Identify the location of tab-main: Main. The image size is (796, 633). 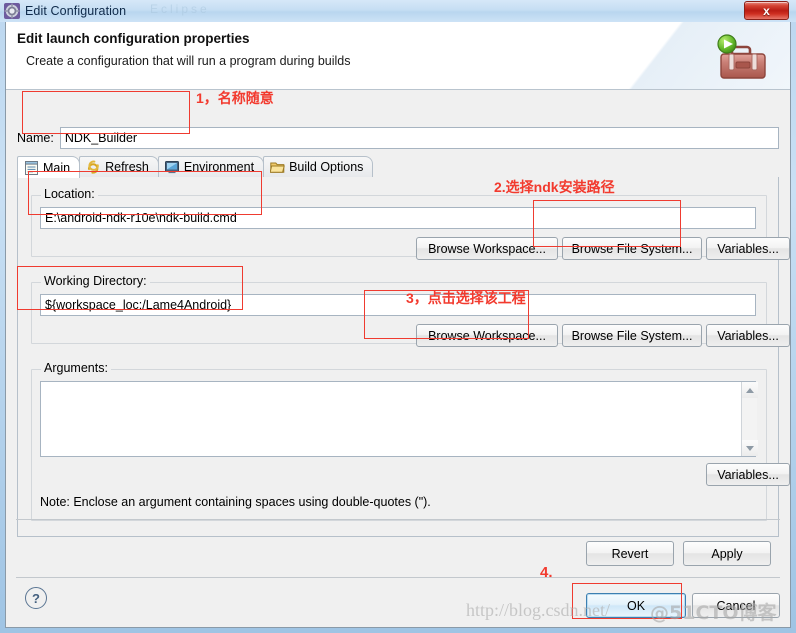
(49, 167).